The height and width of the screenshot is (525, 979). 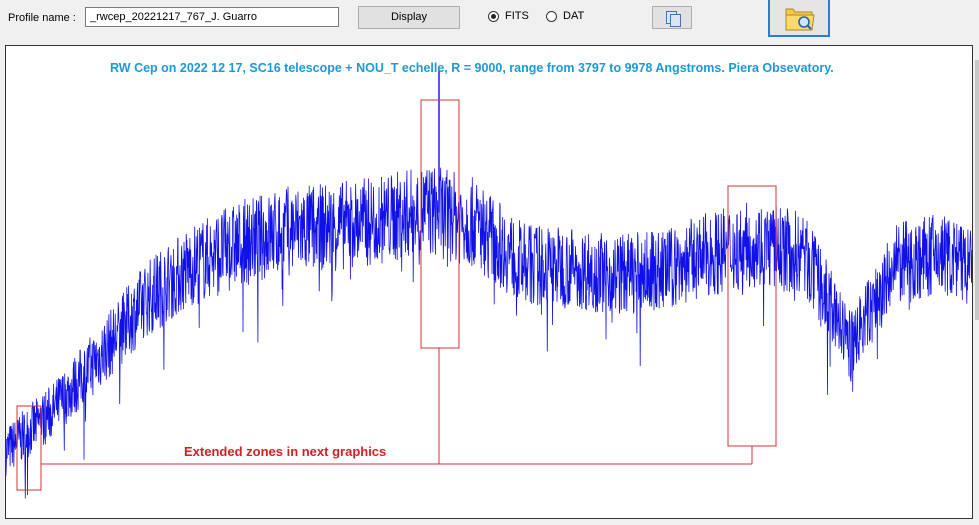 I want to click on toolbar: Profile name : Display FITS DAT, so click(x=489, y=22).